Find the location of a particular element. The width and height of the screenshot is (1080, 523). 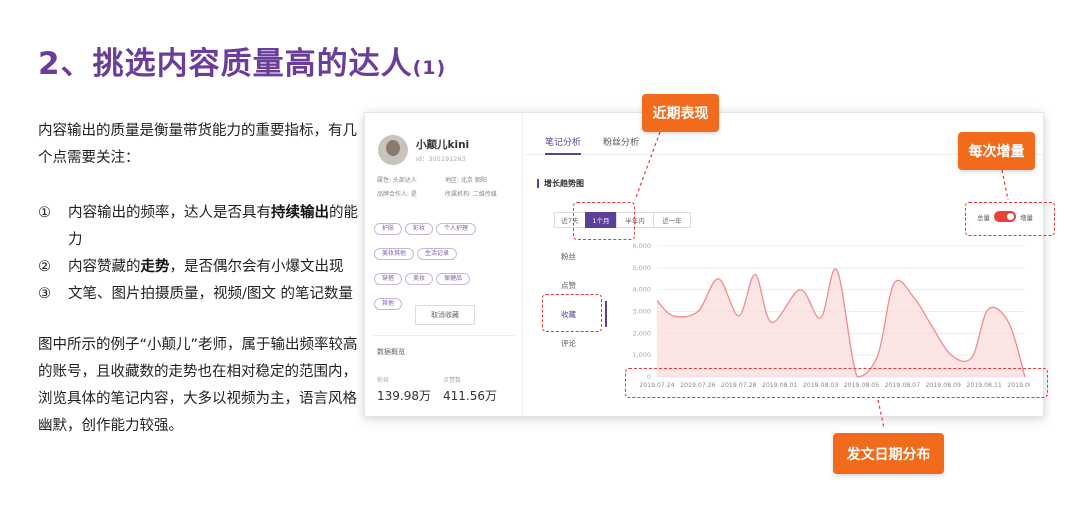

callout-recent-performance: 近期表现 is located at coordinates (680, 113).